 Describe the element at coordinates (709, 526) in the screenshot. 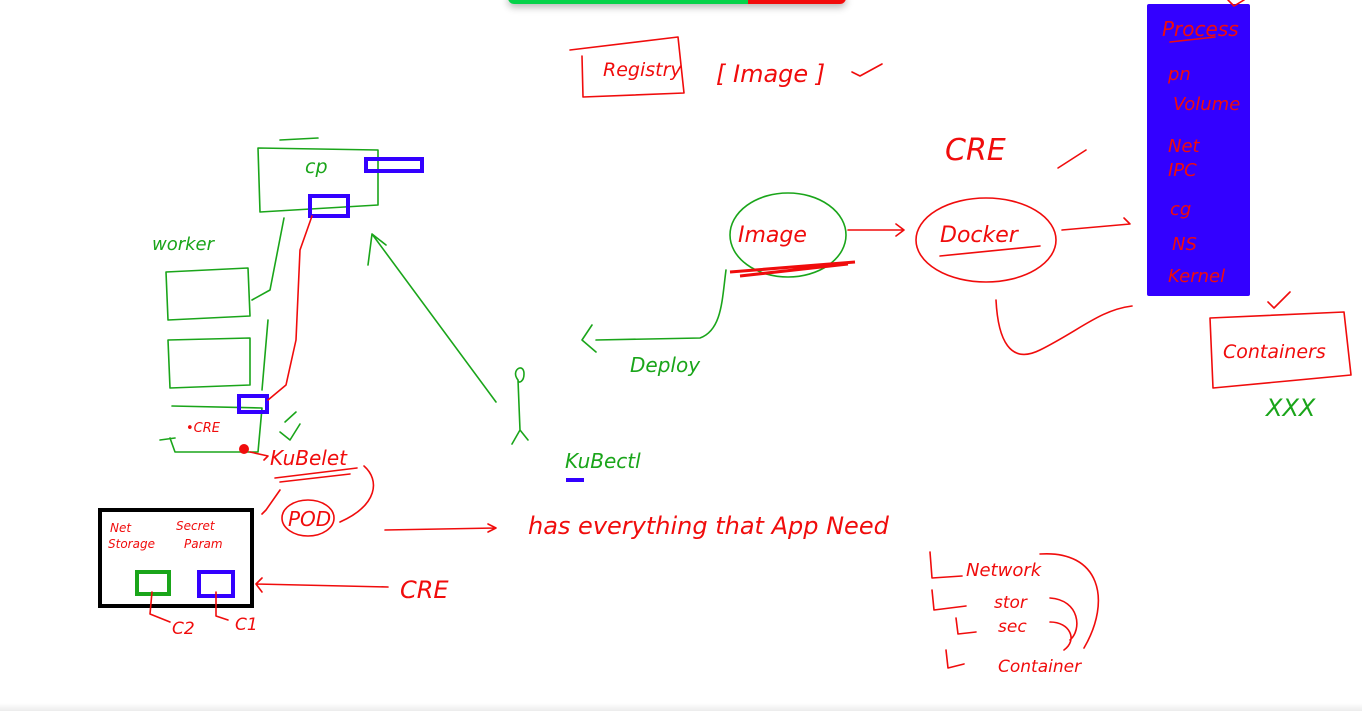

I see `needs-sentence: has everything that App Need` at that location.